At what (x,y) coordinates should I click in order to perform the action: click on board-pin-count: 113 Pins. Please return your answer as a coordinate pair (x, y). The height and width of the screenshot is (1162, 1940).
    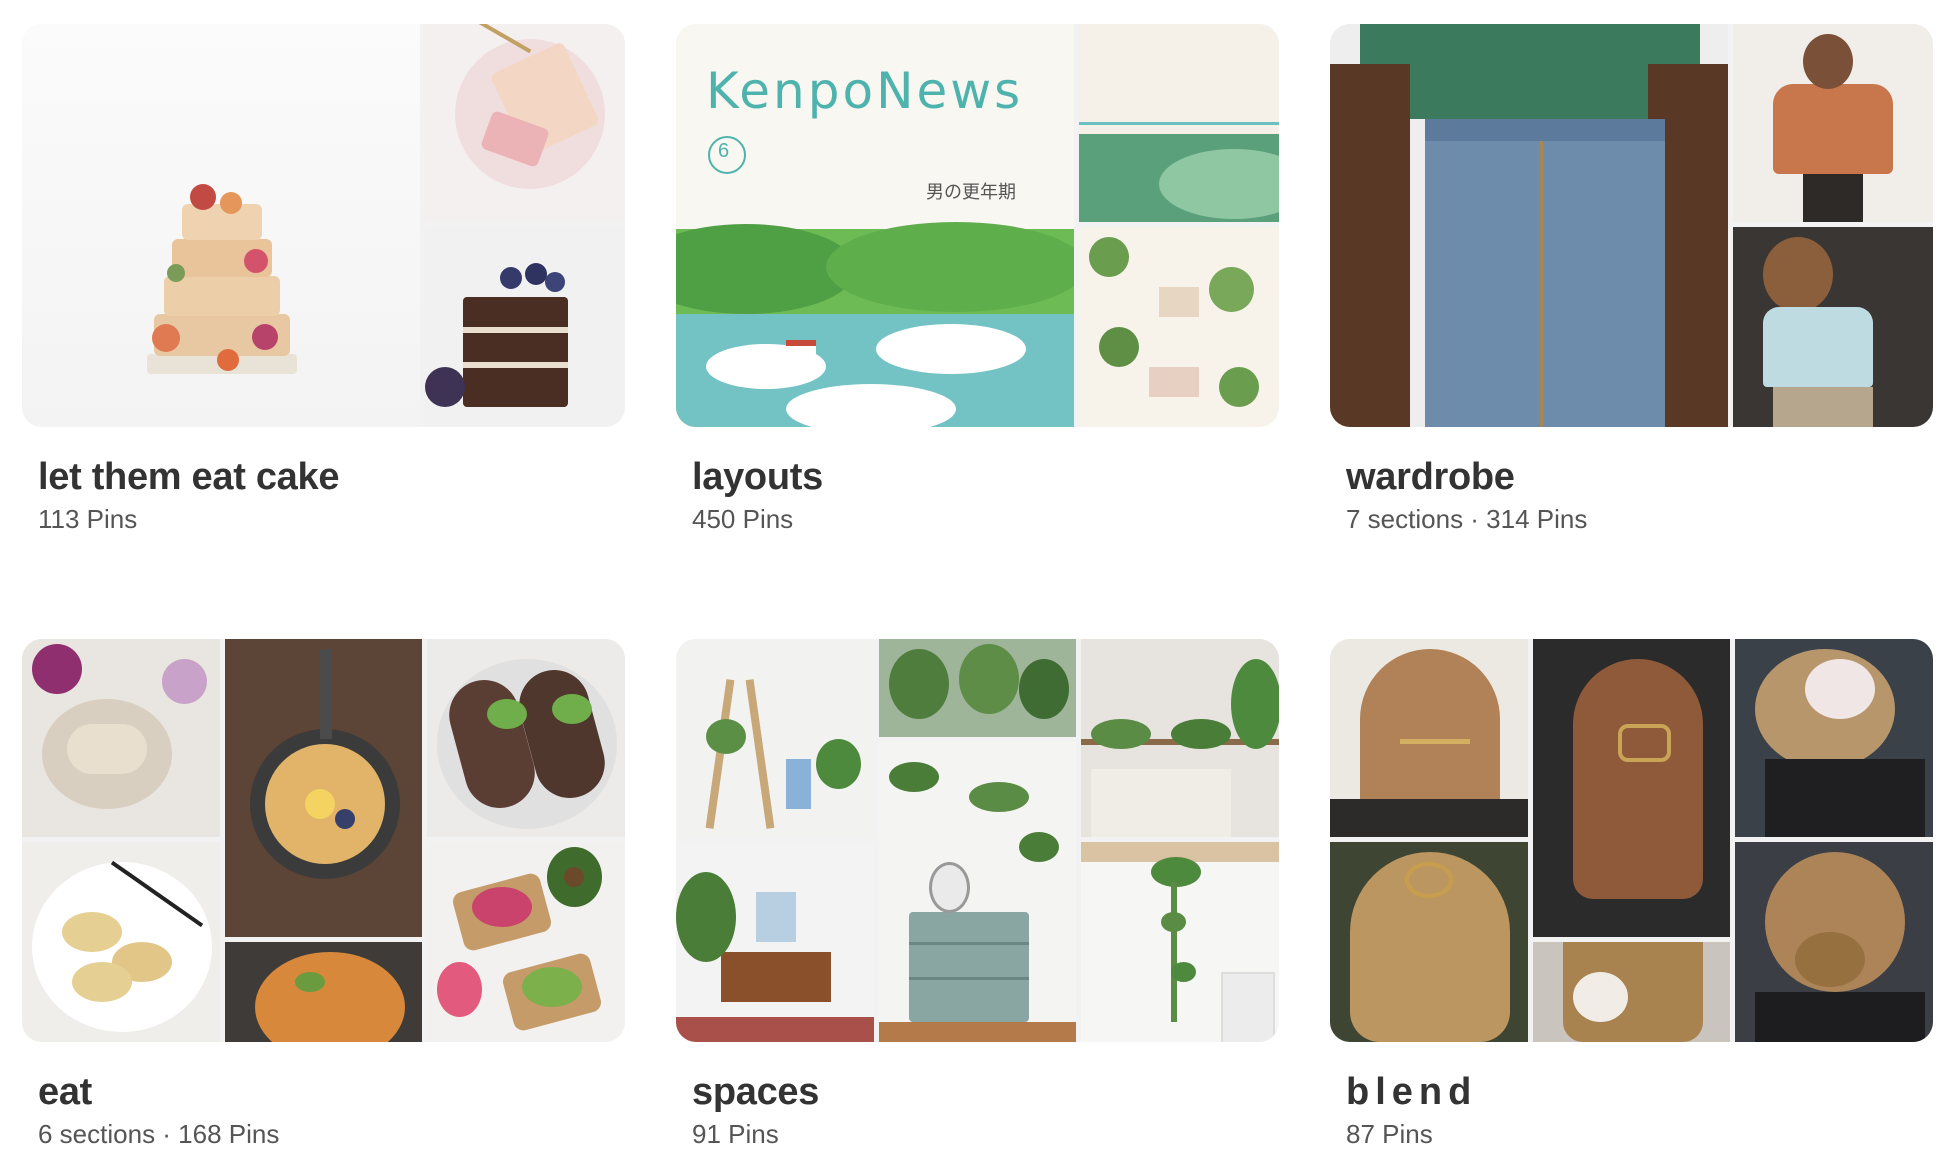
    Looking at the image, I should click on (88, 519).